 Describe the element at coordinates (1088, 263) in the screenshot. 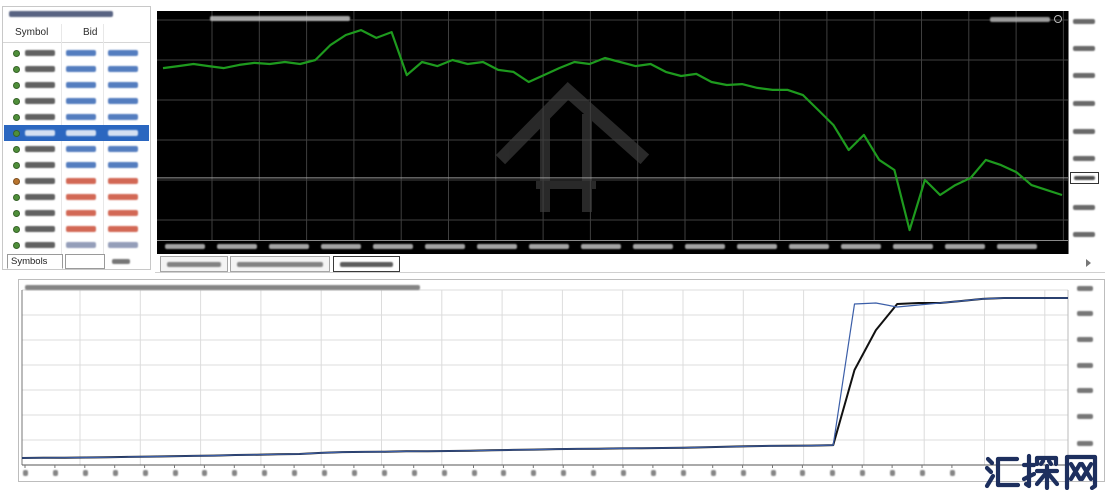

I see `scroll-right-icon` at that location.